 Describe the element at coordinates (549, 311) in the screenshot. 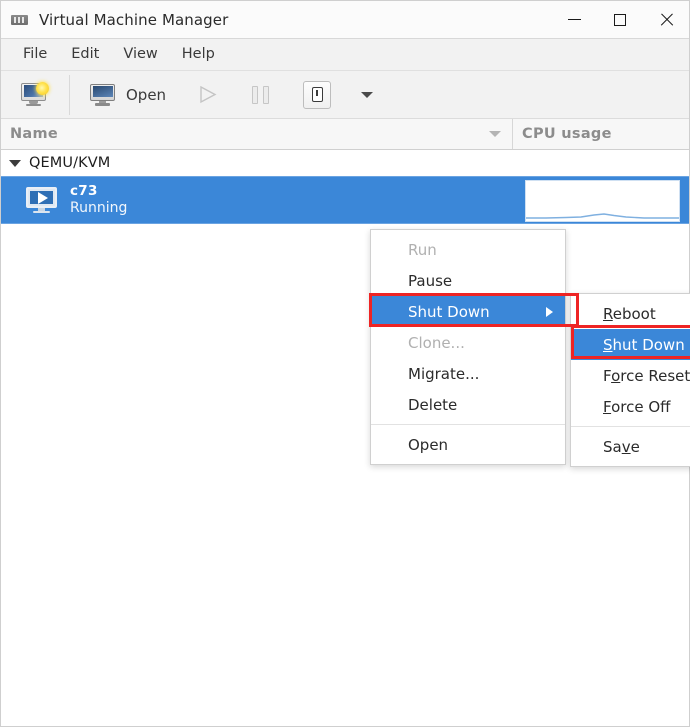

I see `submenu-arrow-icon` at that location.